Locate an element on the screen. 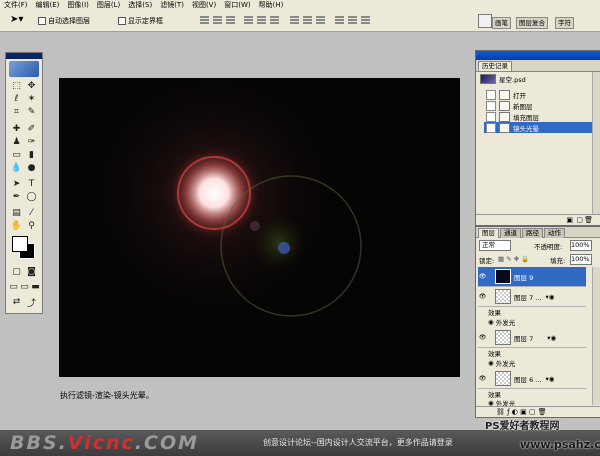 The height and width of the screenshot is (456, 600). slice-tool-icon: ✎ is located at coordinates (31, 112).